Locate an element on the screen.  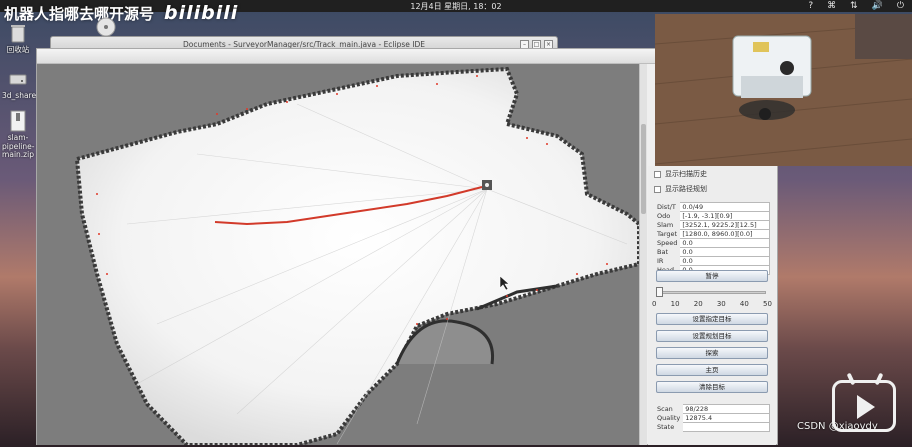
table-row: State is located at coordinates (711, 427).